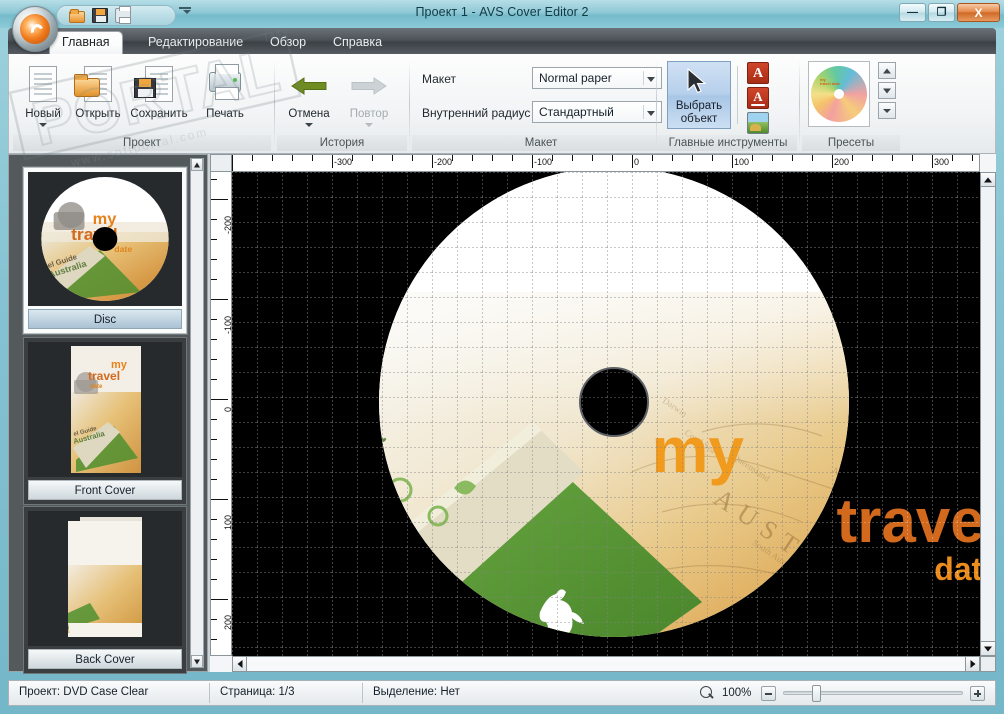  What do you see at coordinates (309, 114) in the screenshot?
I see `undo-button-label: Отмена` at bounding box center [309, 114].